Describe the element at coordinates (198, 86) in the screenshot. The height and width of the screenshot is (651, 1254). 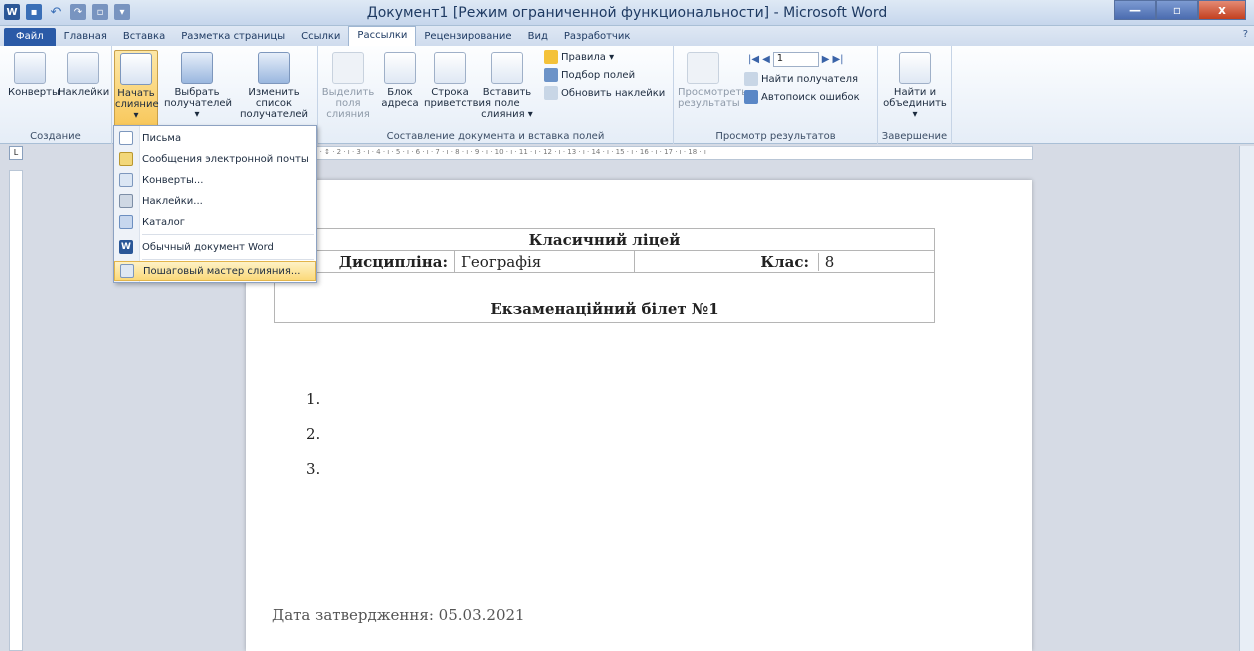
I see `select-recipients-button: Выбрать получателей ▾` at that location.